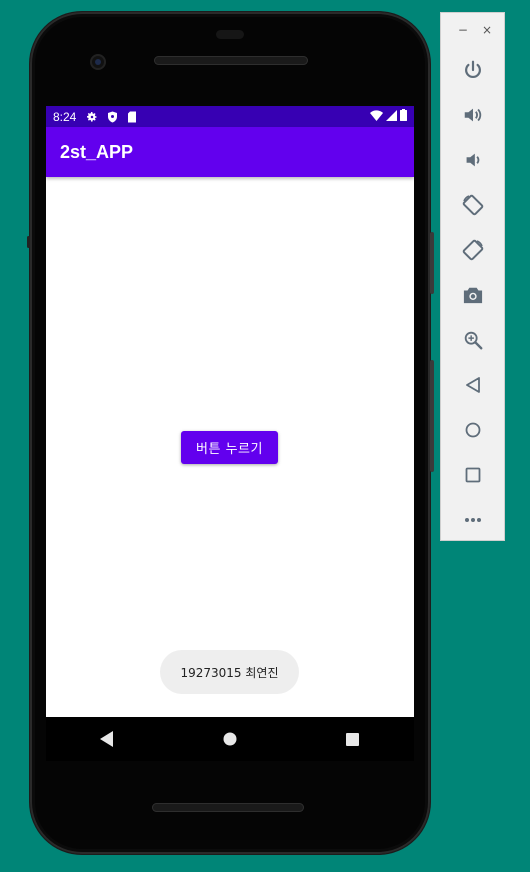 The image size is (530, 872). Describe the element at coordinates (463, 30) in the screenshot. I see `minimize-button: −` at that location.